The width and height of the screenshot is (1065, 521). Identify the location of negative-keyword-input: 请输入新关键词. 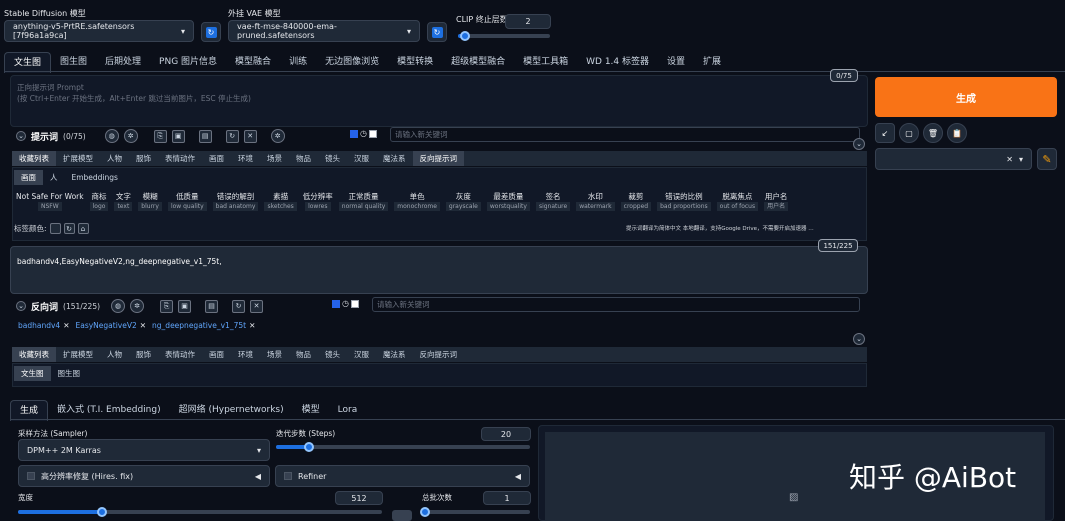
(616, 304).